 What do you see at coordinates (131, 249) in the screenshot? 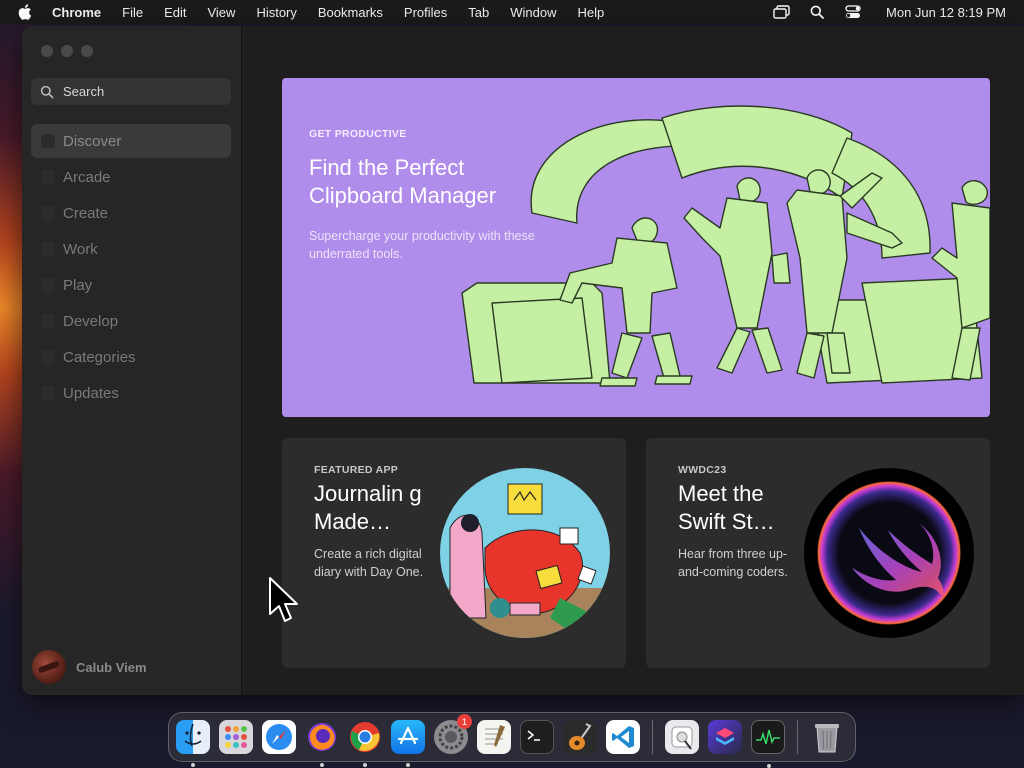
I see `sidebar-item-work: Work` at bounding box center [131, 249].